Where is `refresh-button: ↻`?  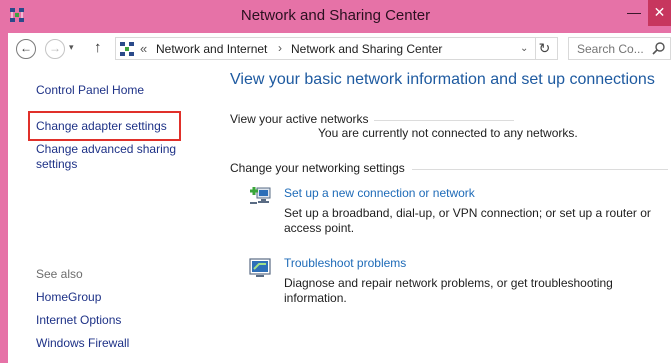 refresh-button: ↻ is located at coordinates (545, 48).